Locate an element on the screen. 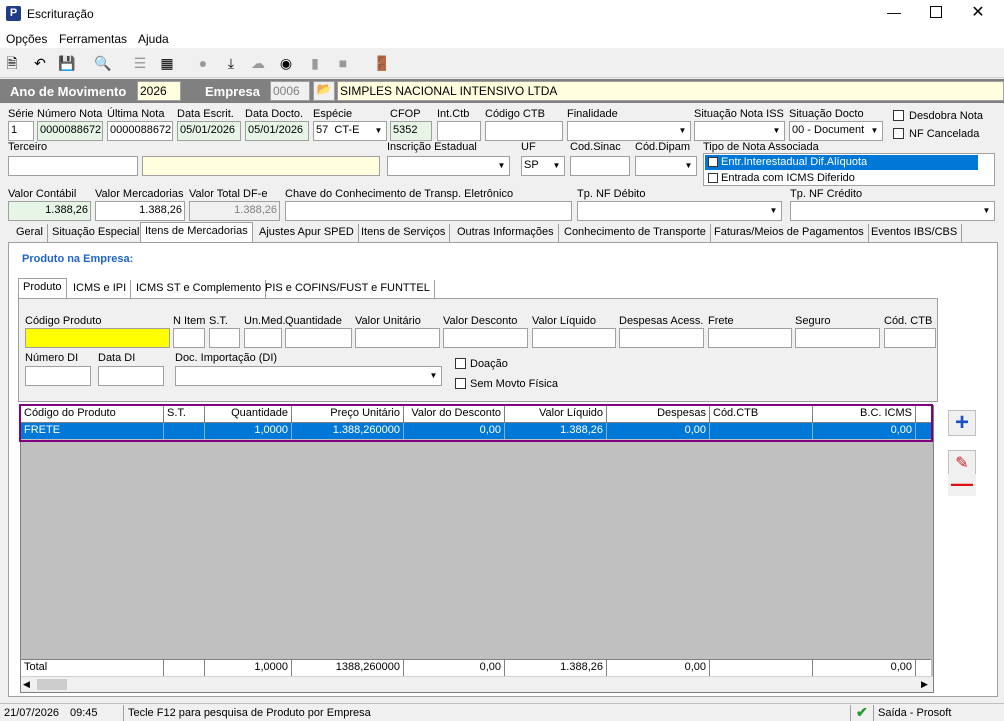 Image resolution: width=1004 pixels, height=721 pixels. data-escrit-input: 05/01/2026 is located at coordinates (209, 131).